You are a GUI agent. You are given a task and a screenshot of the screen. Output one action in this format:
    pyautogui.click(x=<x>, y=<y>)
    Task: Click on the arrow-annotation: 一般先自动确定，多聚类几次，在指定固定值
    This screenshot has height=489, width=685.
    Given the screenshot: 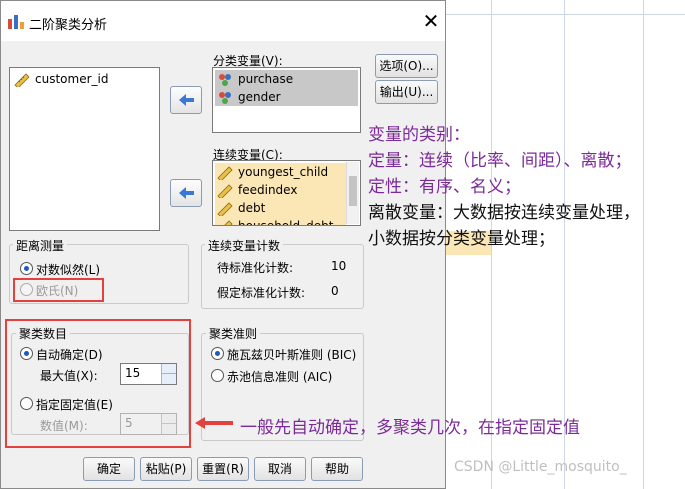 What is the action you would take?
    pyautogui.click(x=410, y=428)
    